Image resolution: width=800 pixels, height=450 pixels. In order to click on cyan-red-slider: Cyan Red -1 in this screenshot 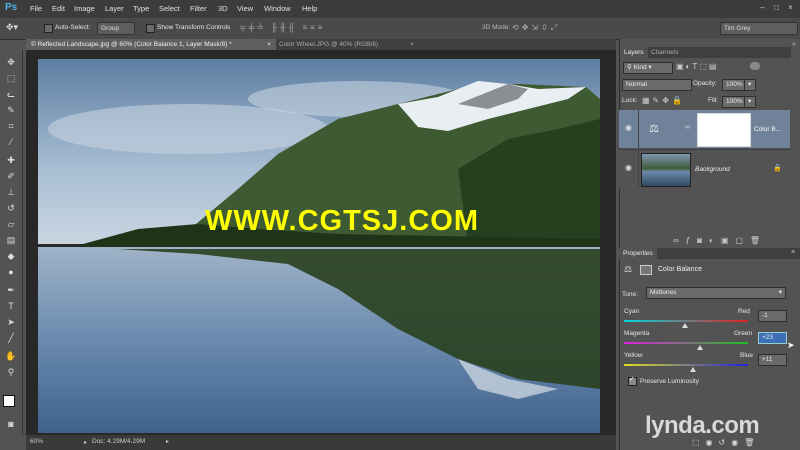, I will do `click(704, 317)`.